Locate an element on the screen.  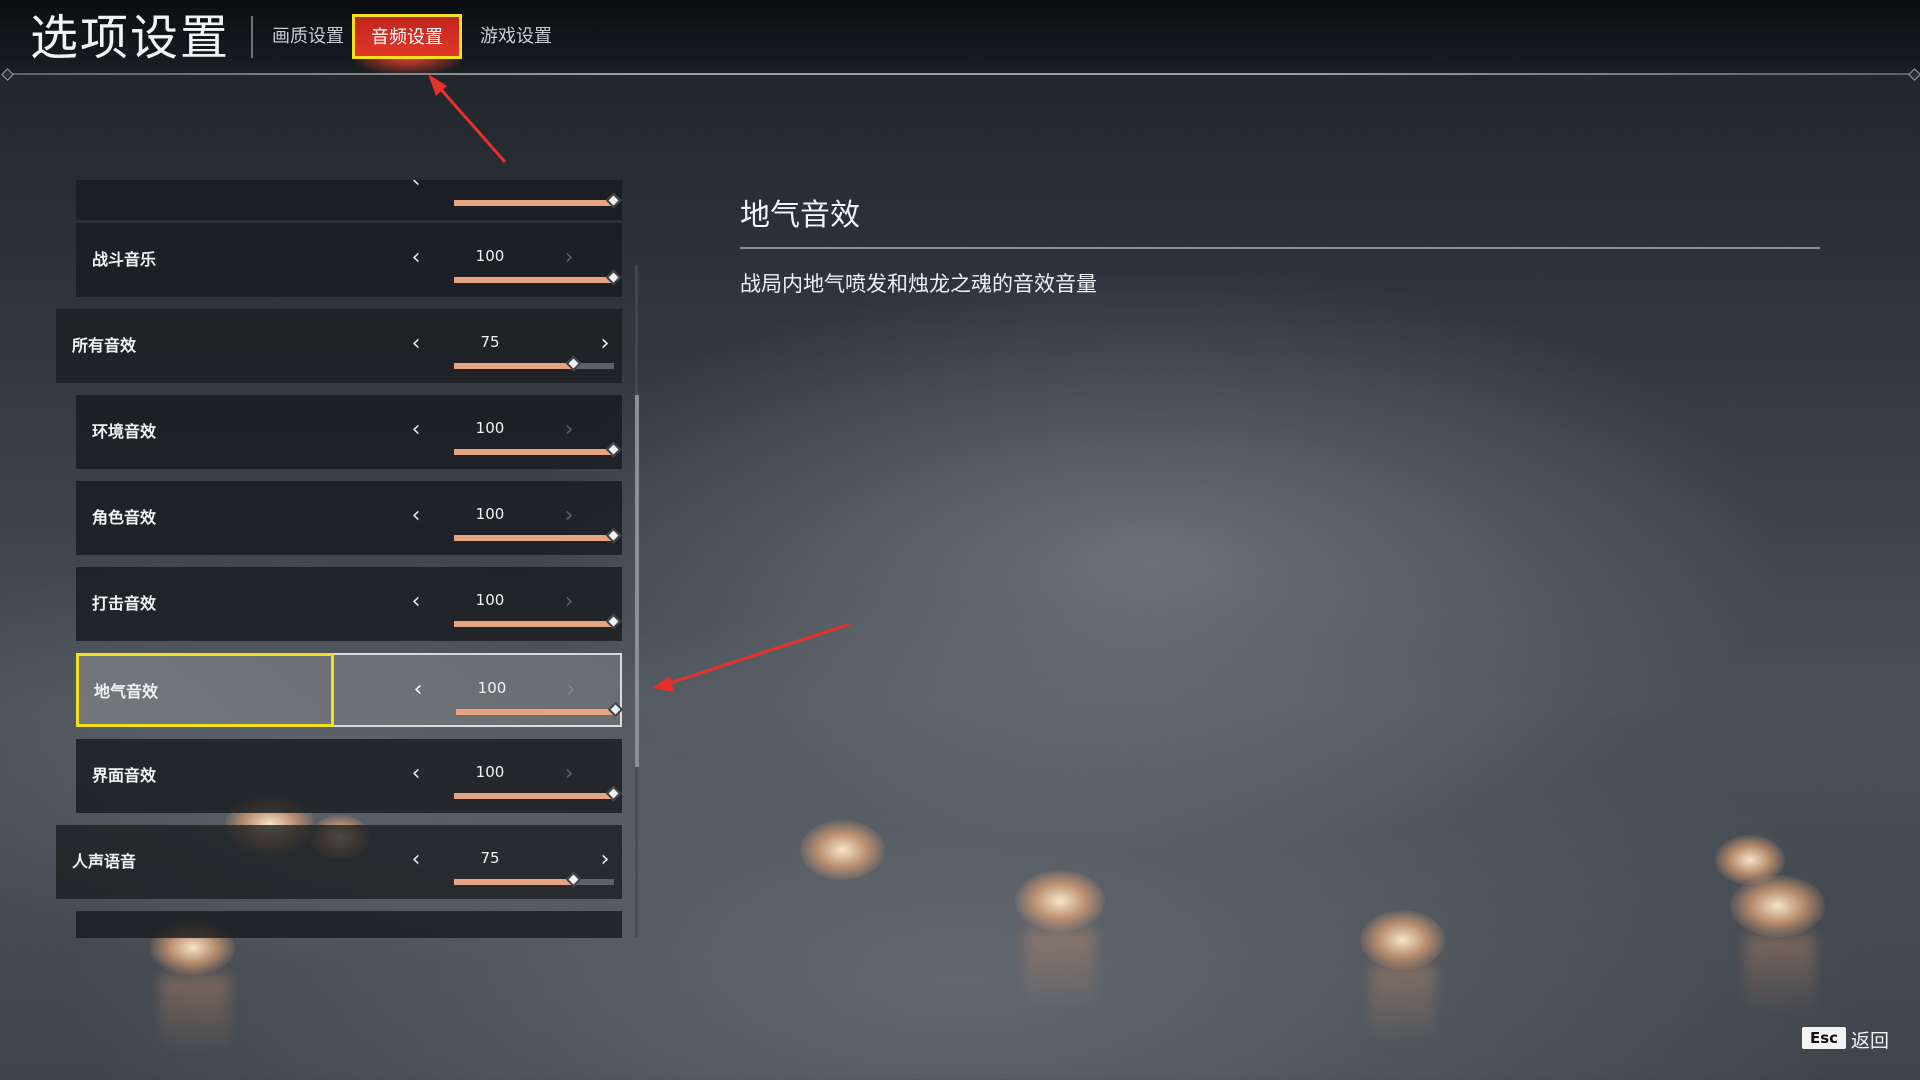
title-divider is located at coordinates (252, 37).